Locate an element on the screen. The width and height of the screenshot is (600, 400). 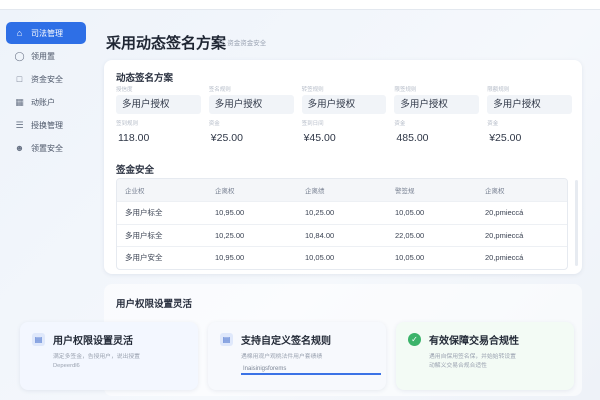
field-label: 限额规则 is located at coordinates (498, 90).